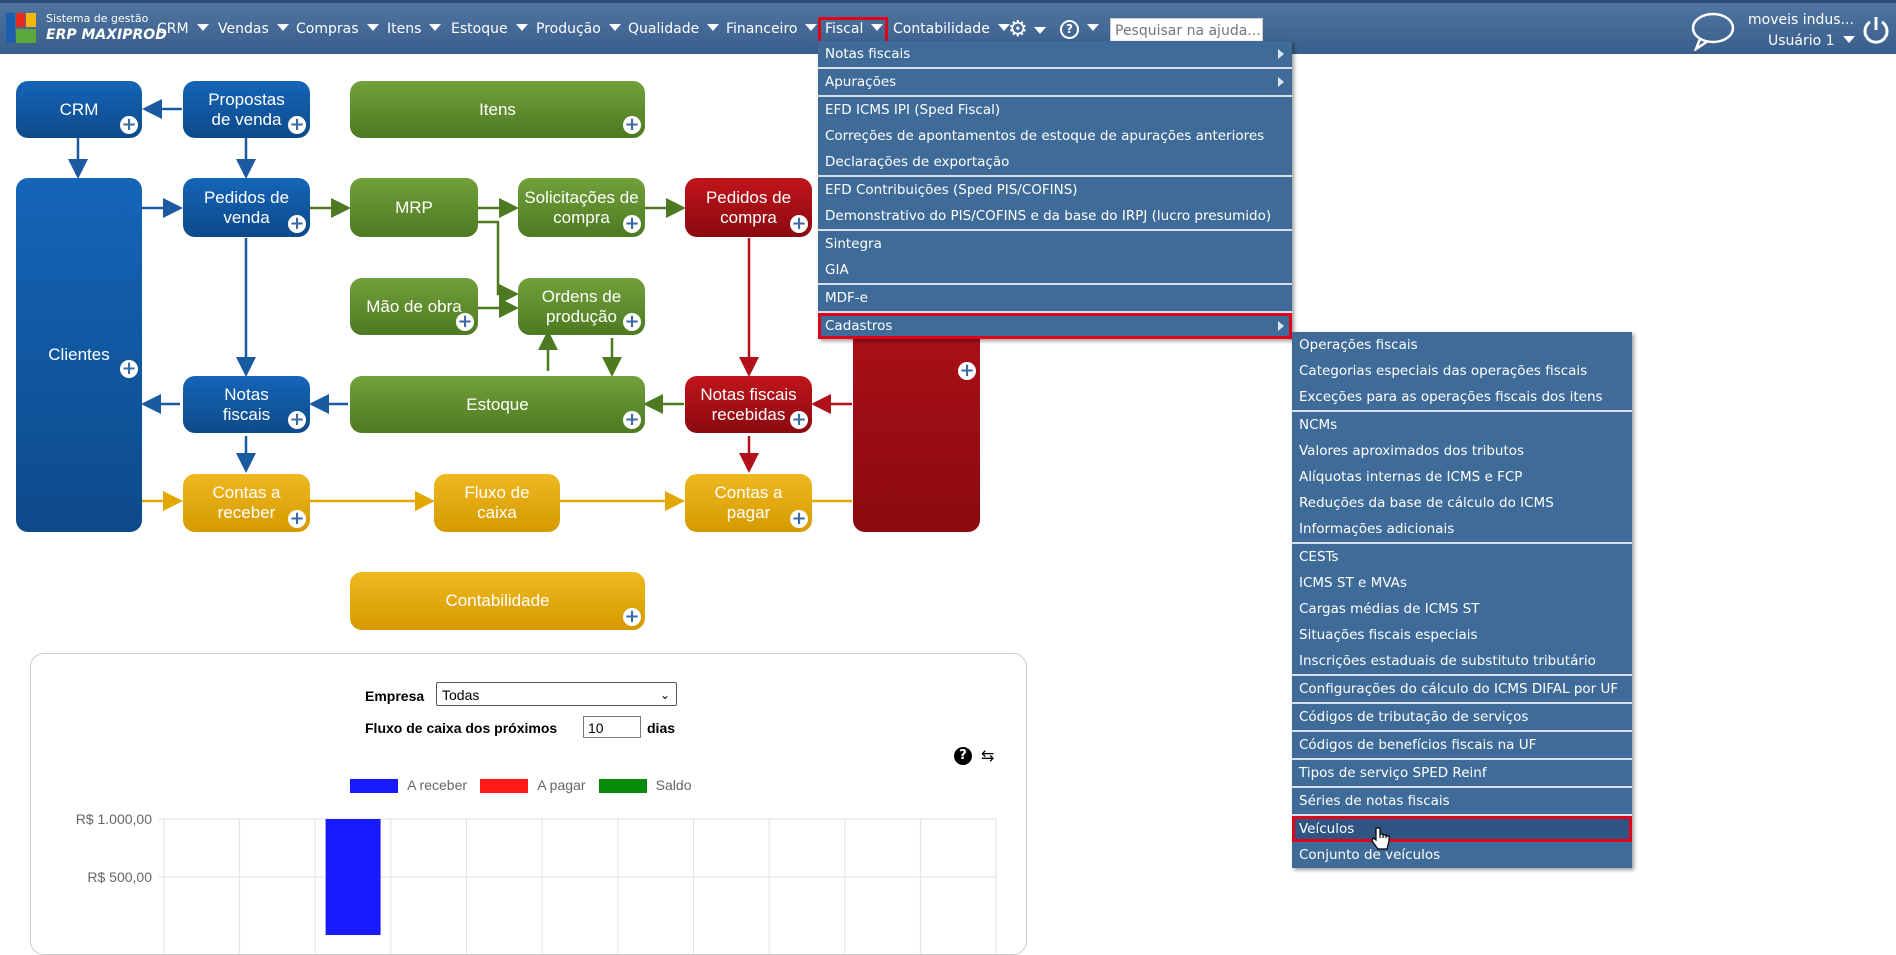  Describe the element at coordinates (661, 728) in the screenshot. I see `dias-label: dias` at that location.